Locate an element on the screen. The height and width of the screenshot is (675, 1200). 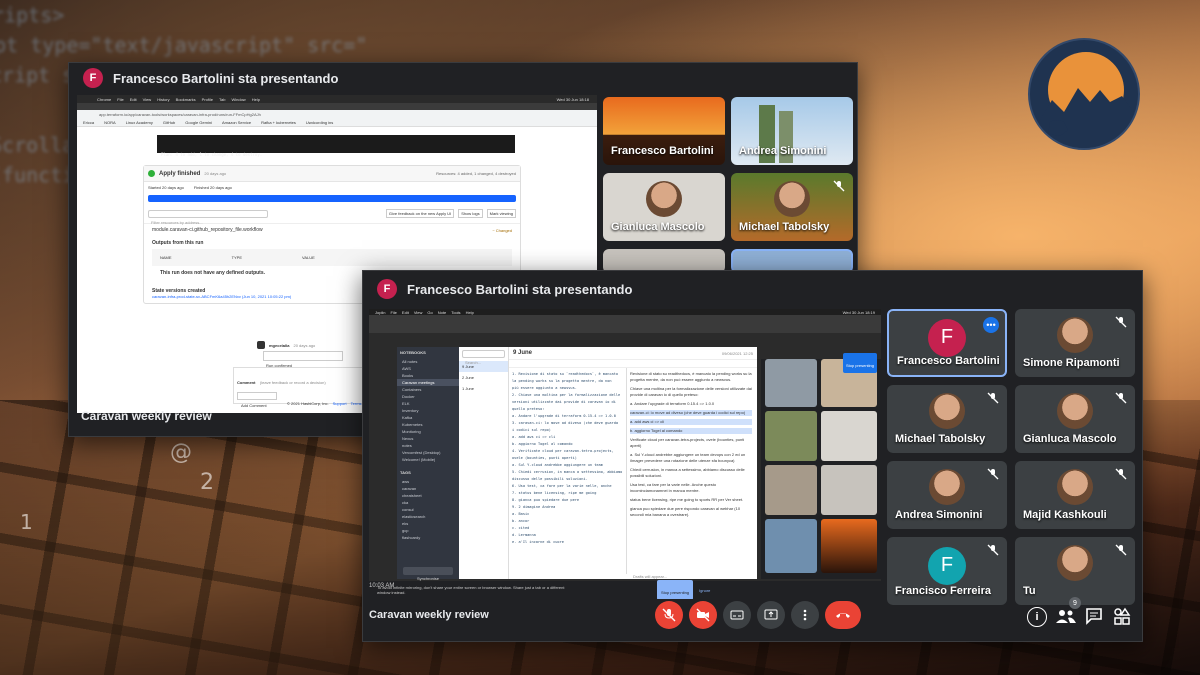
bookmark: Ericca is located at coordinates (88, 122).